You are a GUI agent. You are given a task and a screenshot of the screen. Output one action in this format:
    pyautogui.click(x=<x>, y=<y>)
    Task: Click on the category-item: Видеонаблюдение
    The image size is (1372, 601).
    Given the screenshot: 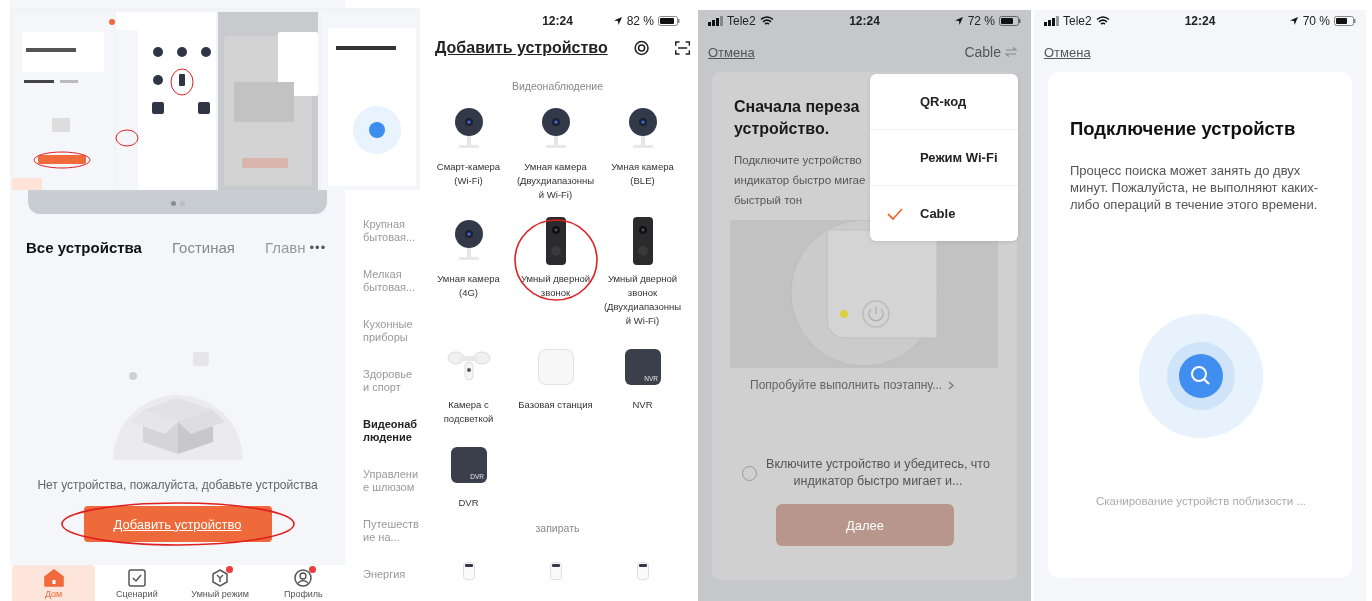 What is the action you would take?
    pyautogui.click(x=392, y=431)
    